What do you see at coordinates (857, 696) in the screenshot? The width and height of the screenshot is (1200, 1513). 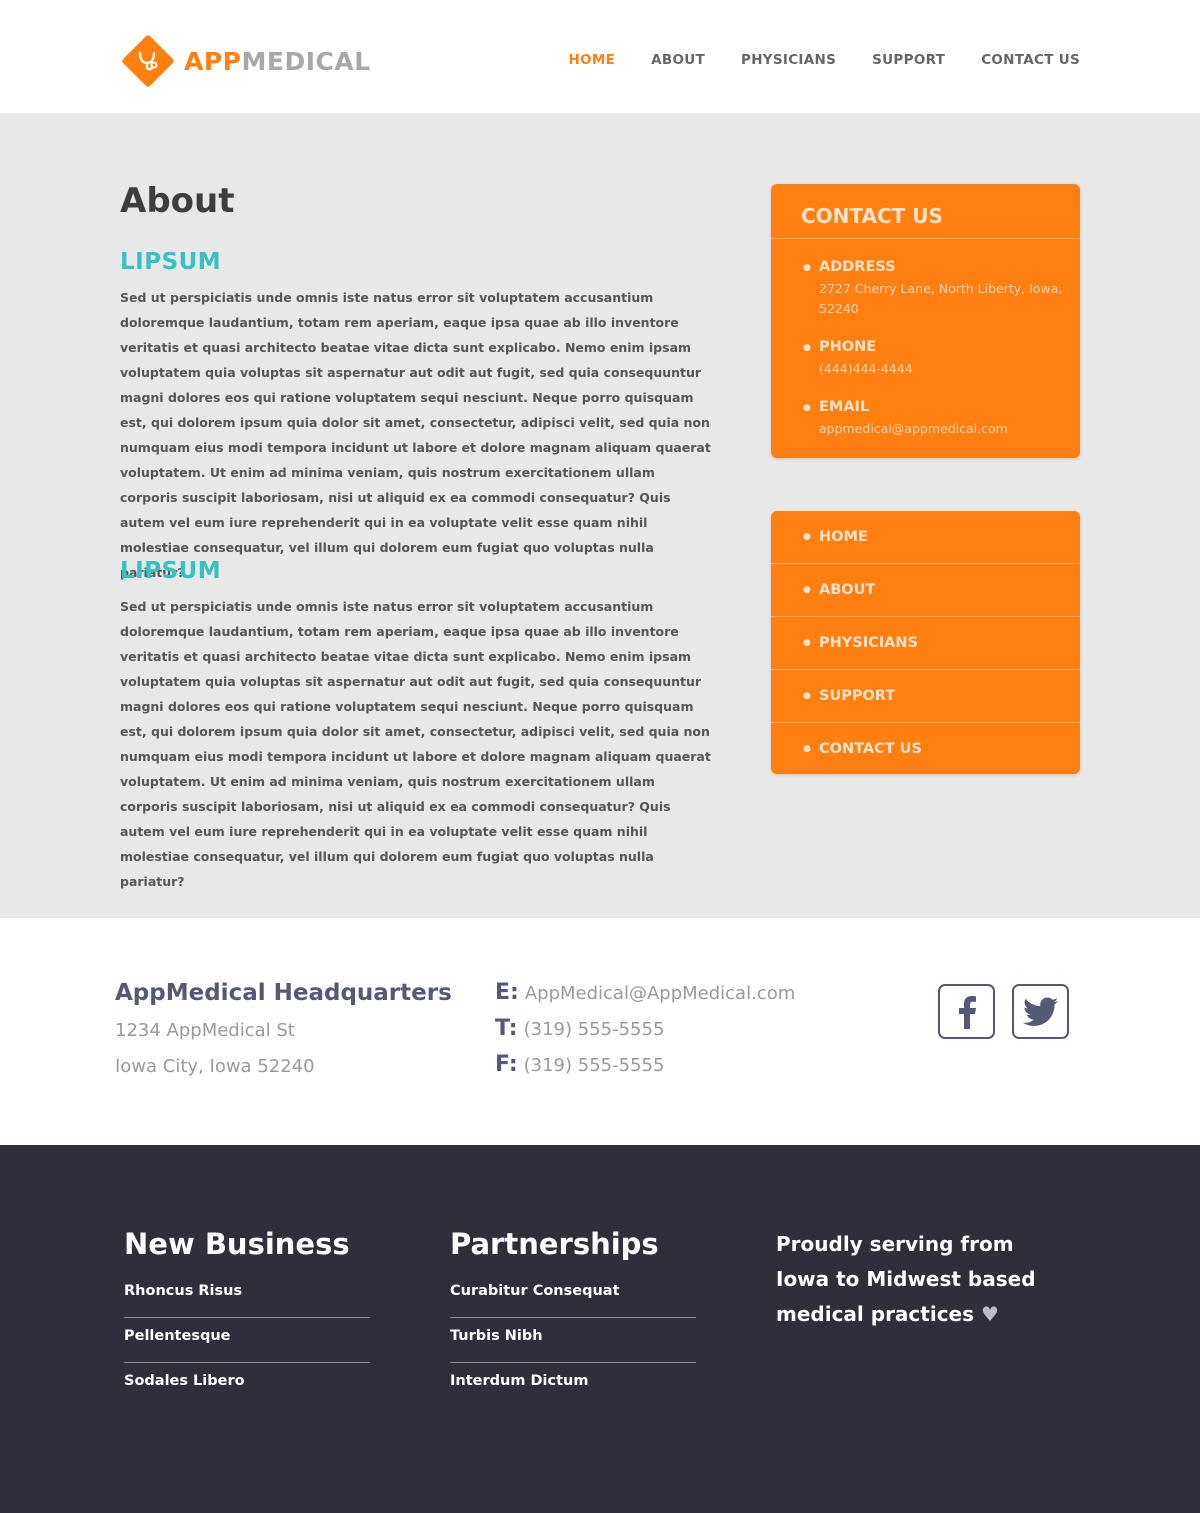 I see `sidebar-item-label: SUPPORT` at bounding box center [857, 696].